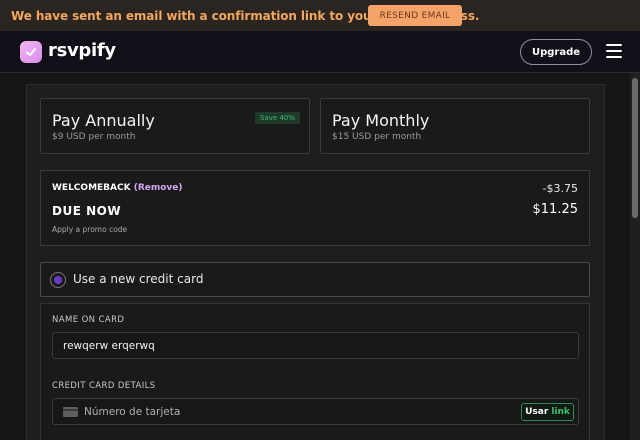 This screenshot has width=640, height=440. Describe the element at coordinates (537, 412) in the screenshot. I see `link-prefix: Usar` at that location.